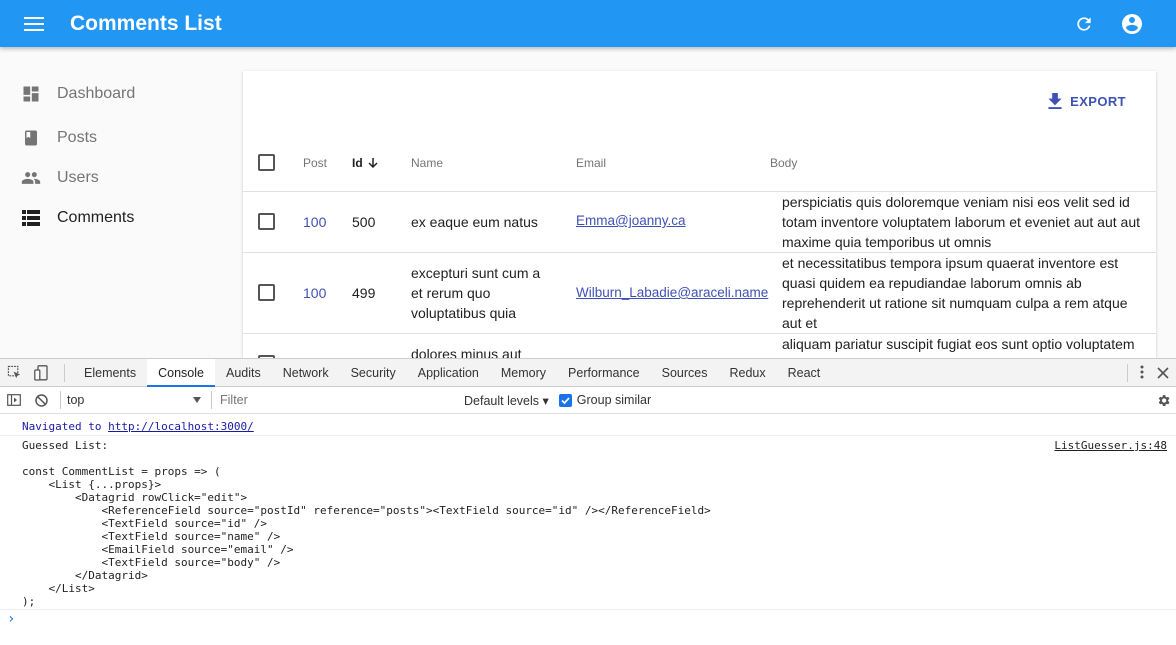 Image resolution: width=1176 pixels, height=645 pixels. What do you see at coordinates (592, 622) in the screenshot?
I see `console-input` at bounding box center [592, 622].